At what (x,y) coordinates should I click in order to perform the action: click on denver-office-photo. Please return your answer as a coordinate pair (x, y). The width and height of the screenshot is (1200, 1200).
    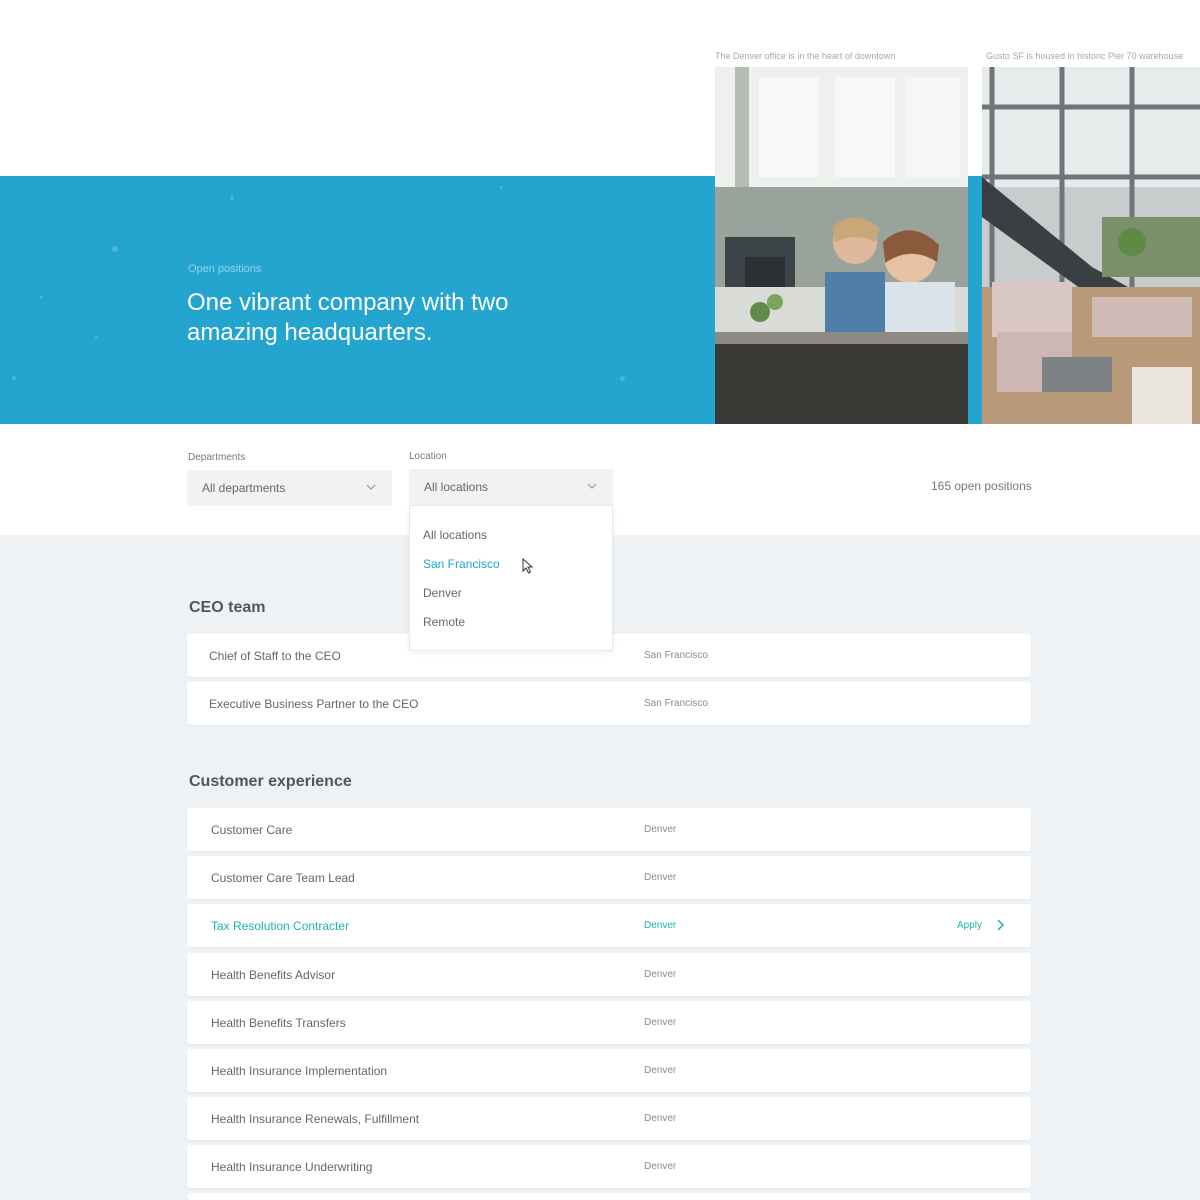
    Looking at the image, I should click on (841, 245).